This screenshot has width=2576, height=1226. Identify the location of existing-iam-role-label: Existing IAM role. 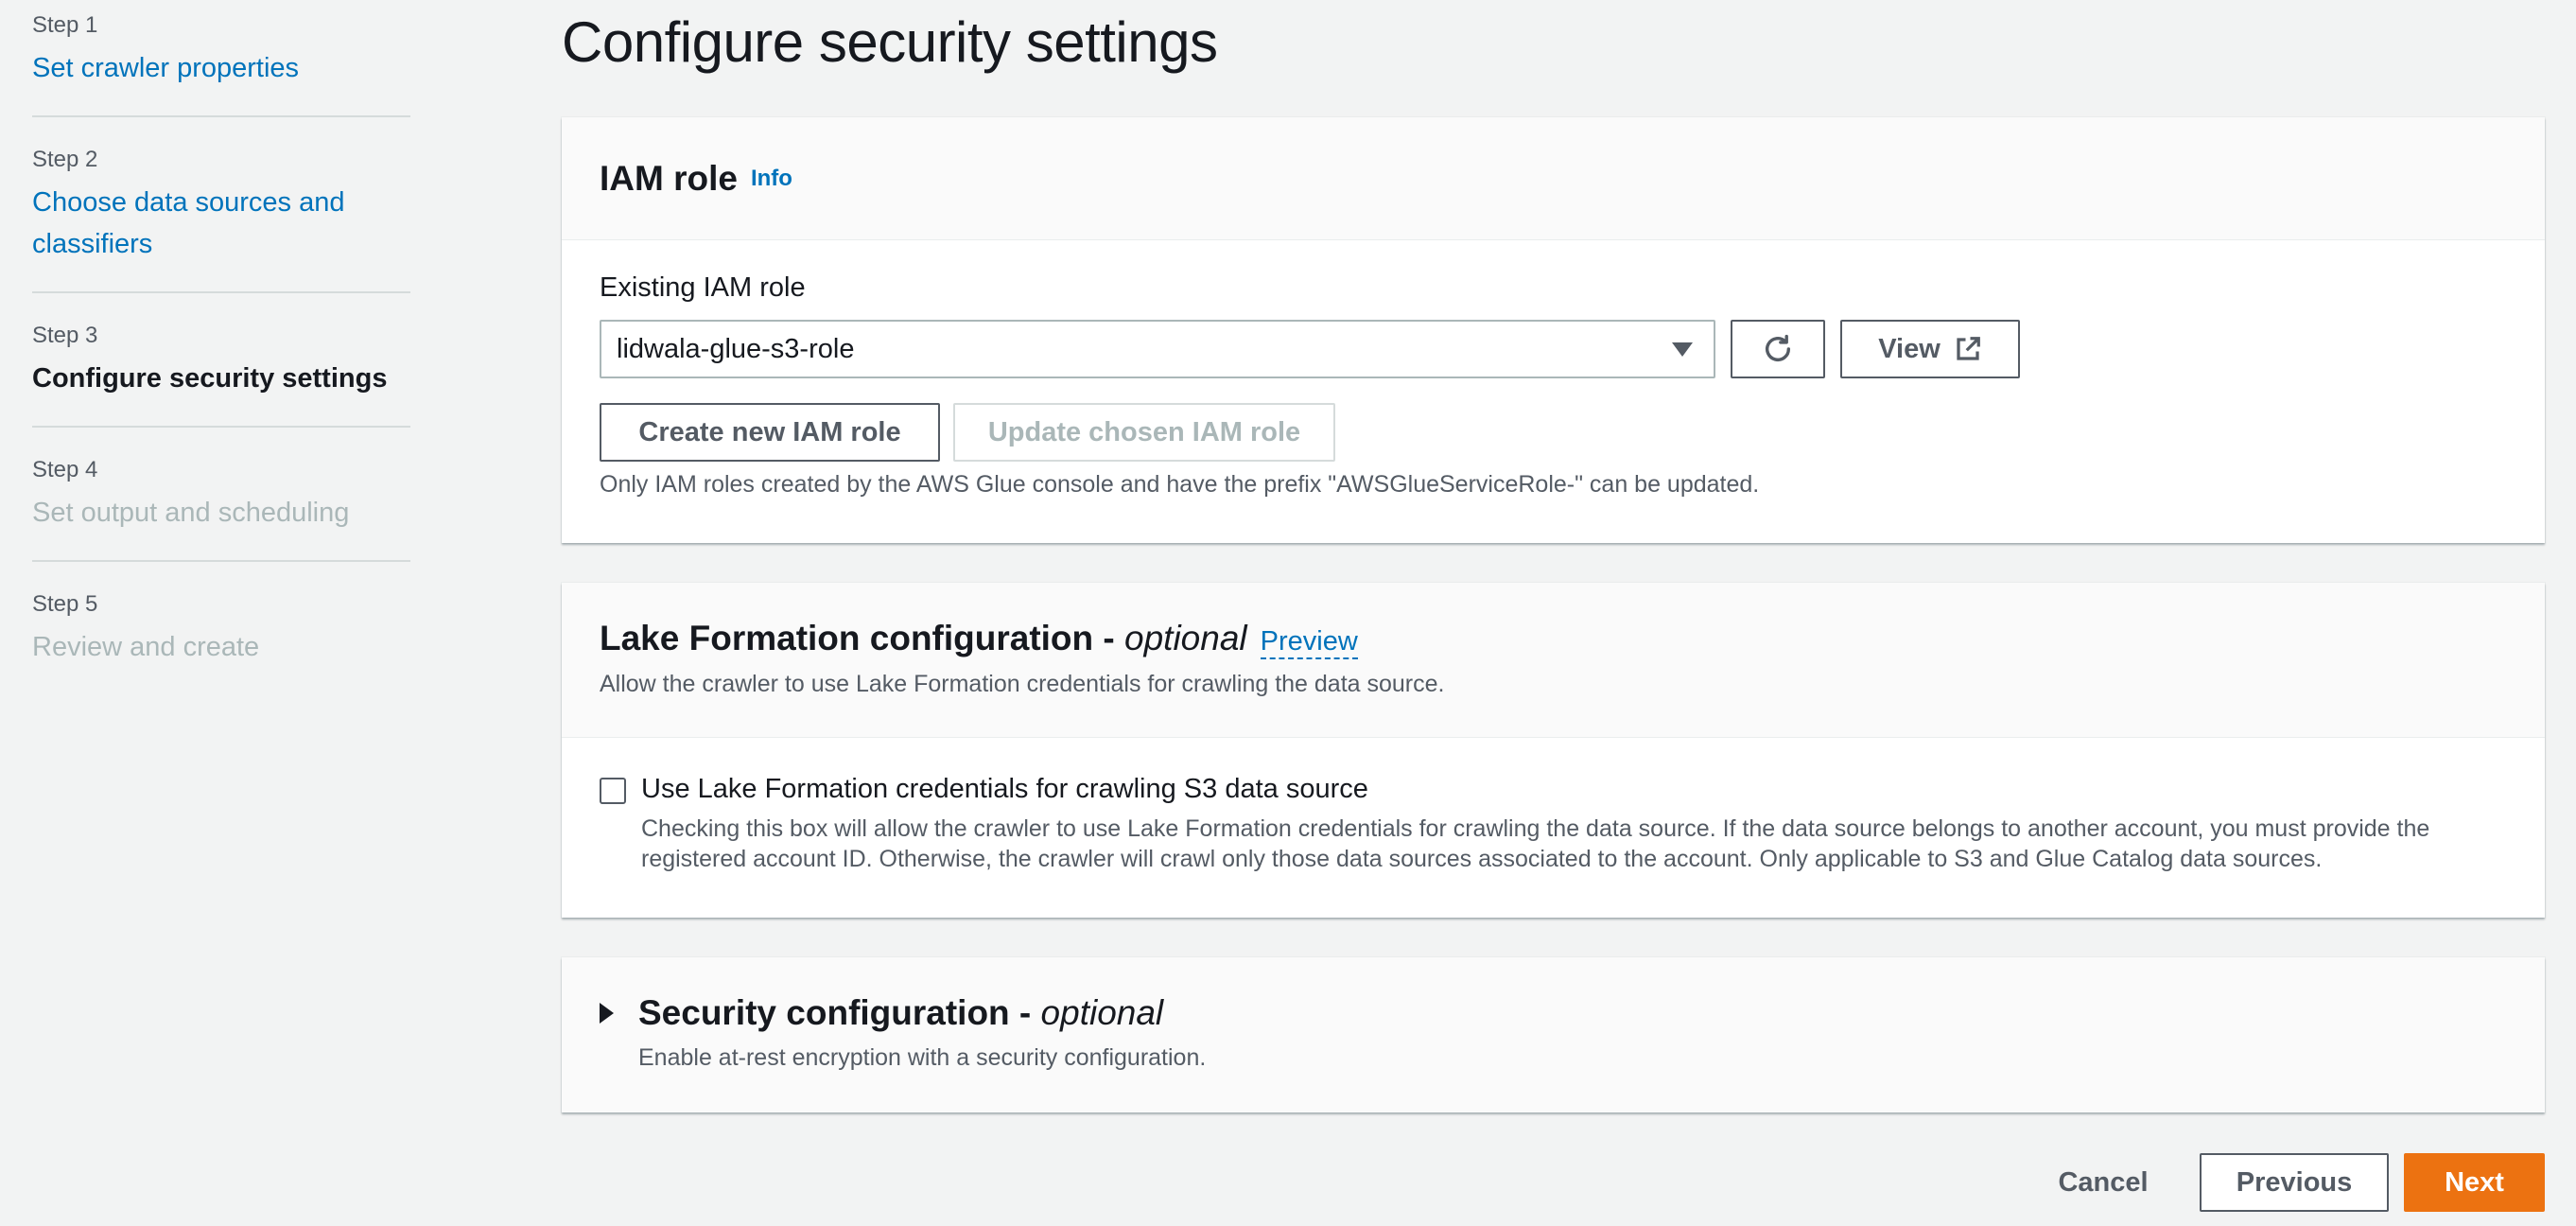
(703, 288).